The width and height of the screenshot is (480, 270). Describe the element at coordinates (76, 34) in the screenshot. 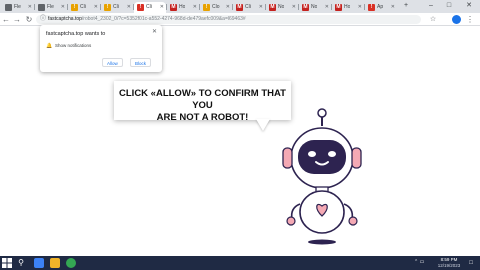

I see `popup-title: fastcaptcha.top wants to` at that location.